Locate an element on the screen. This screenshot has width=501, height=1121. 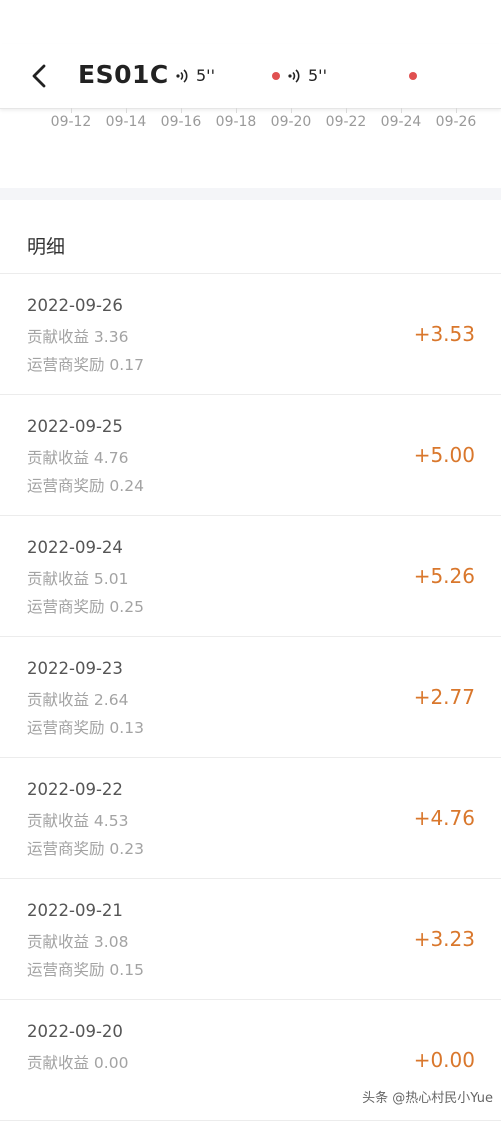
row-amount: +4.76 is located at coordinates (444, 818).